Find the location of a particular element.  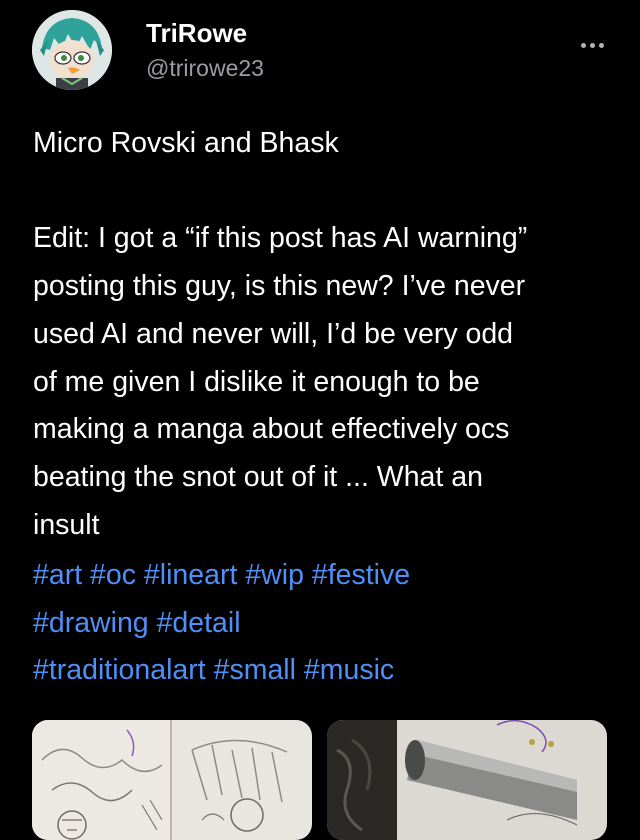

post-edit-line: insult is located at coordinates (66, 524).